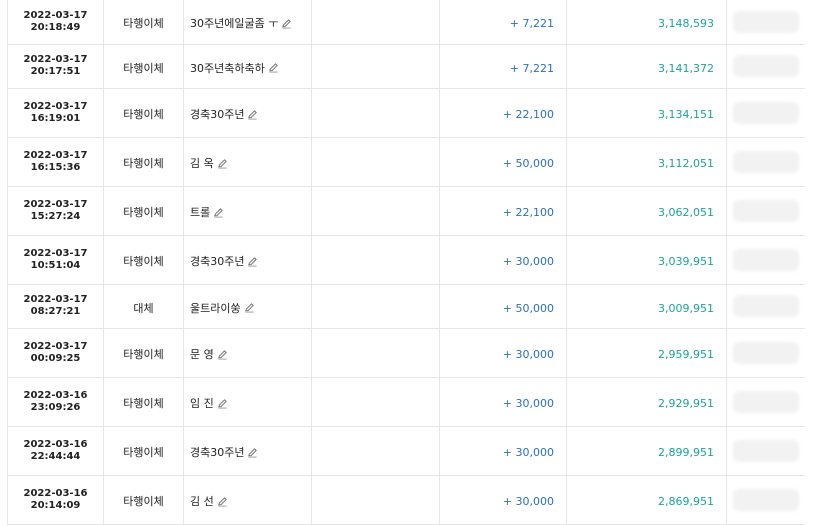  Describe the element at coordinates (686, 163) in the screenshot. I see `balance-amount: 3,112,051` at that location.